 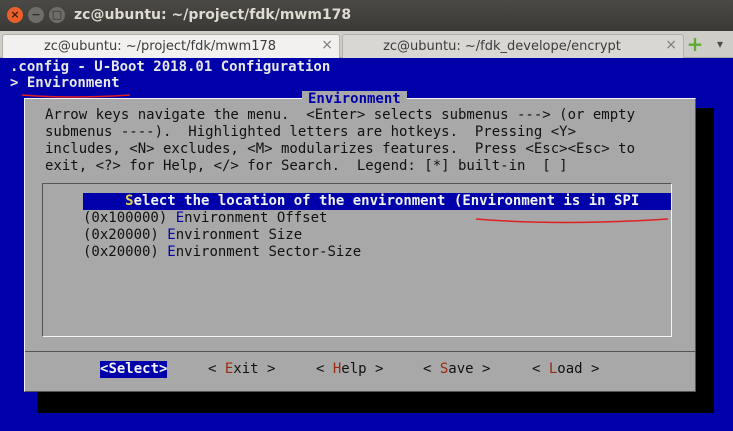 What do you see at coordinates (572, 221) in the screenshot?
I see `annotation-underline-spi` at bounding box center [572, 221].